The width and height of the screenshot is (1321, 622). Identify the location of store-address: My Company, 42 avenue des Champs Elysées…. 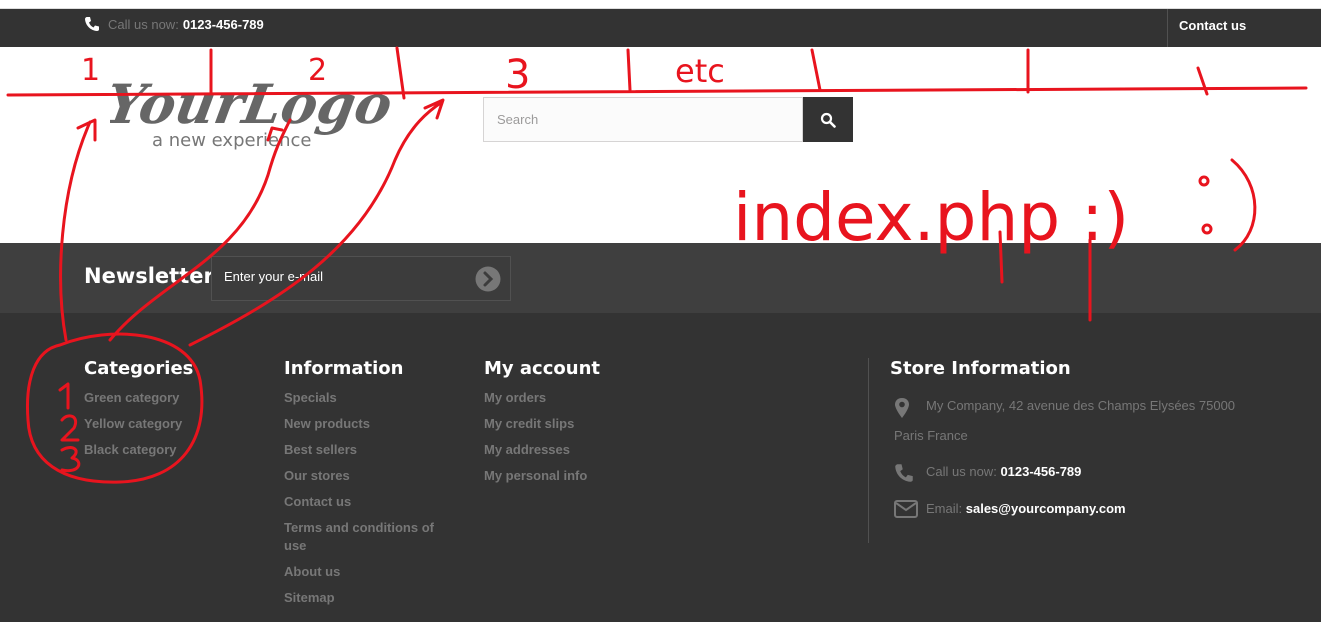
(1089, 421).